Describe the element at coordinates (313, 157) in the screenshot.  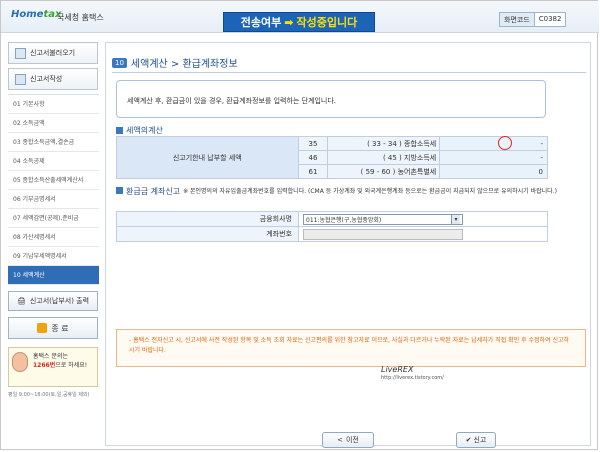
I see `tax-row-no: 46` at that location.